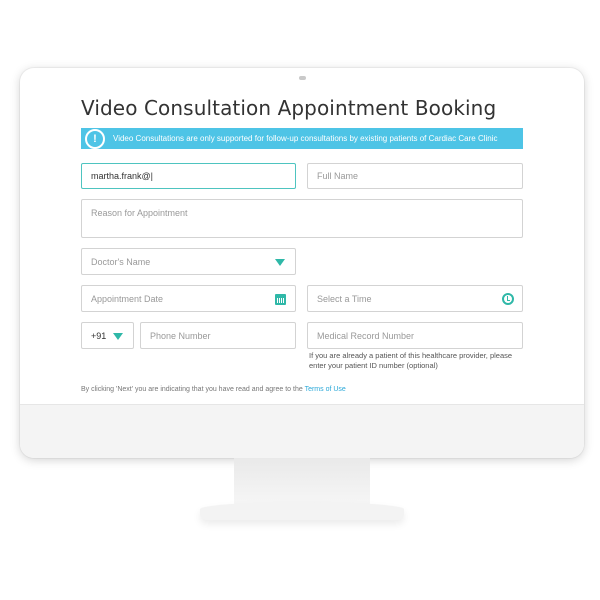 Image resolution: width=600 pixels, height=600 pixels. I want to click on phone-placeholder: Phone Number, so click(180, 335).